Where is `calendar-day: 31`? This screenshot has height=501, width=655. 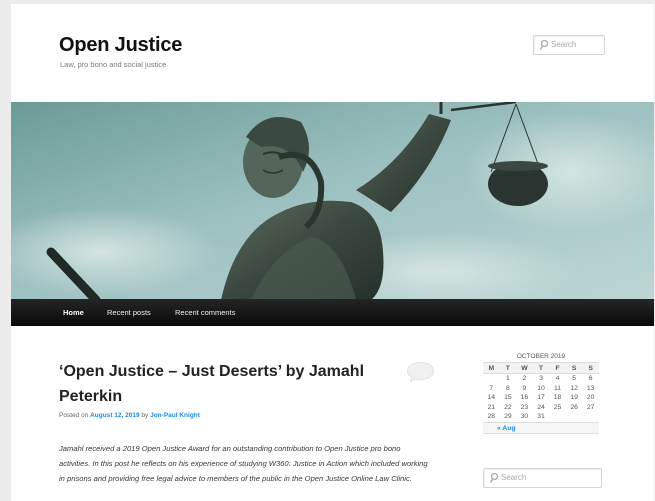 calendar-day: 31 is located at coordinates (541, 416).